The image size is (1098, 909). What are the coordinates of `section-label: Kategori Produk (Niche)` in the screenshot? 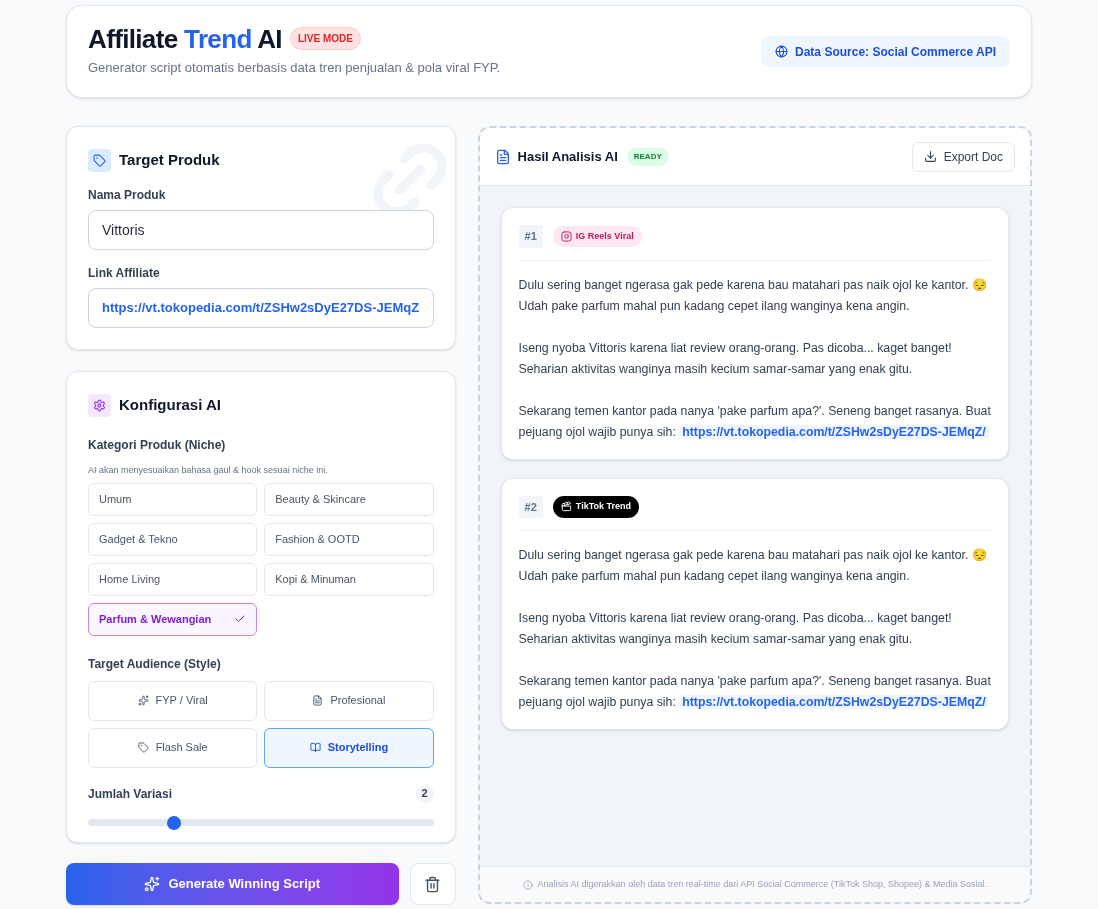 It's located at (157, 445).